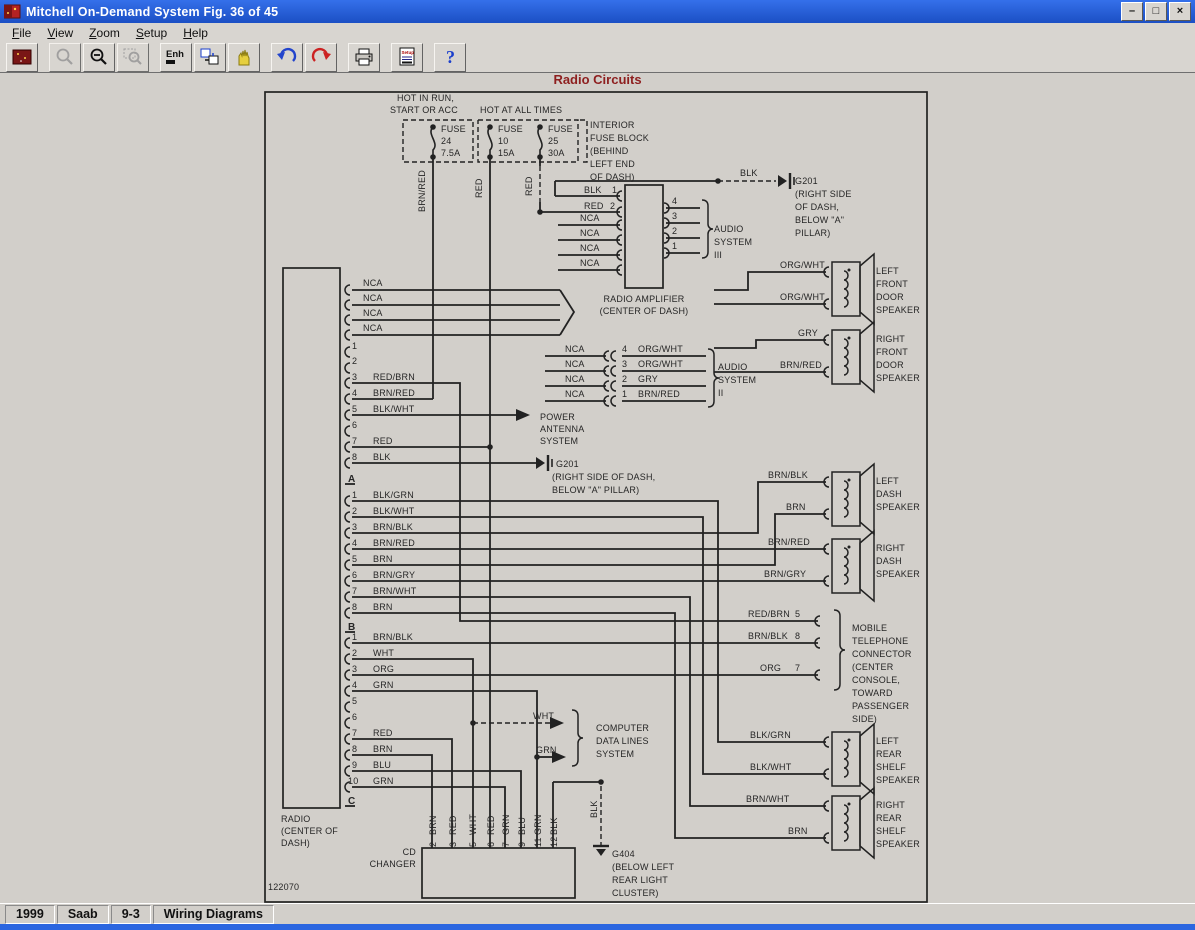 The height and width of the screenshot is (930, 1195). I want to click on diagram-label: 4, so click(354, 543).